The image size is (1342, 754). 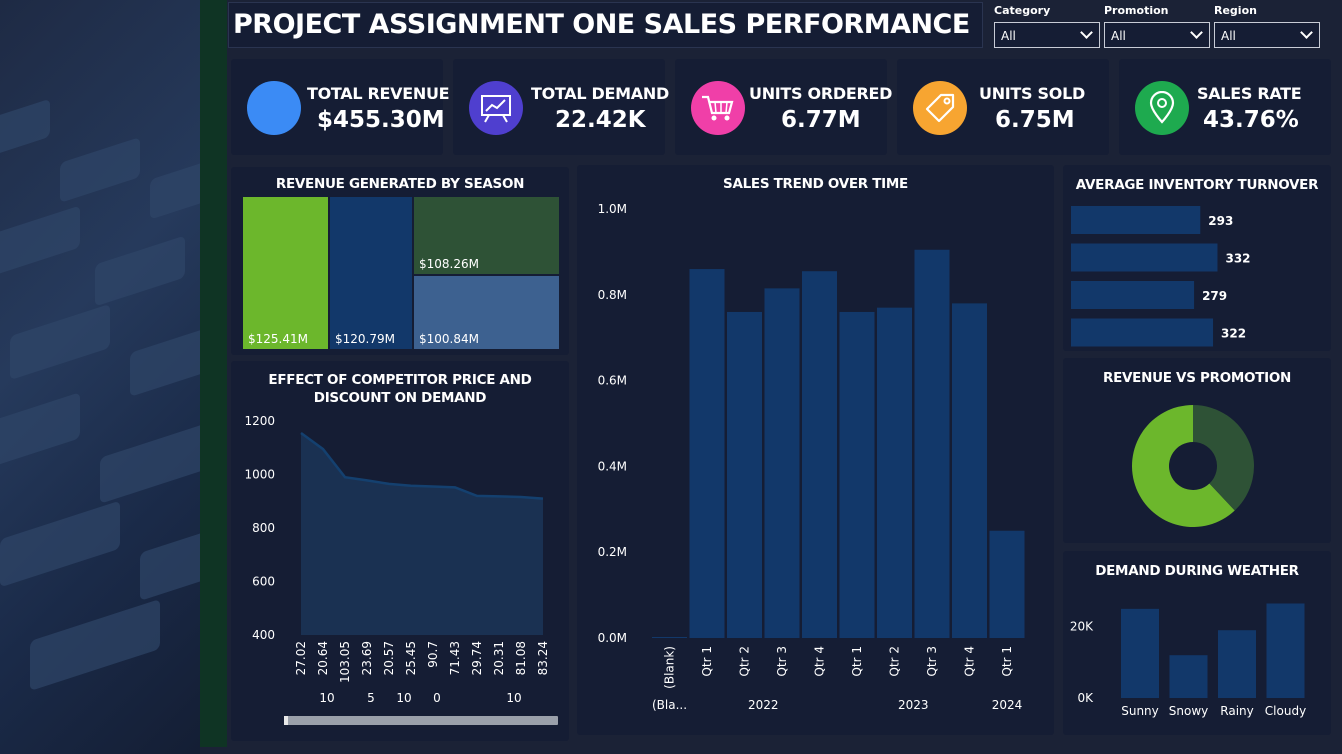 What do you see at coordinates (1162, 108) in the screenshot?
I see `location-pin-icon` at bounding box center [1162, 108].